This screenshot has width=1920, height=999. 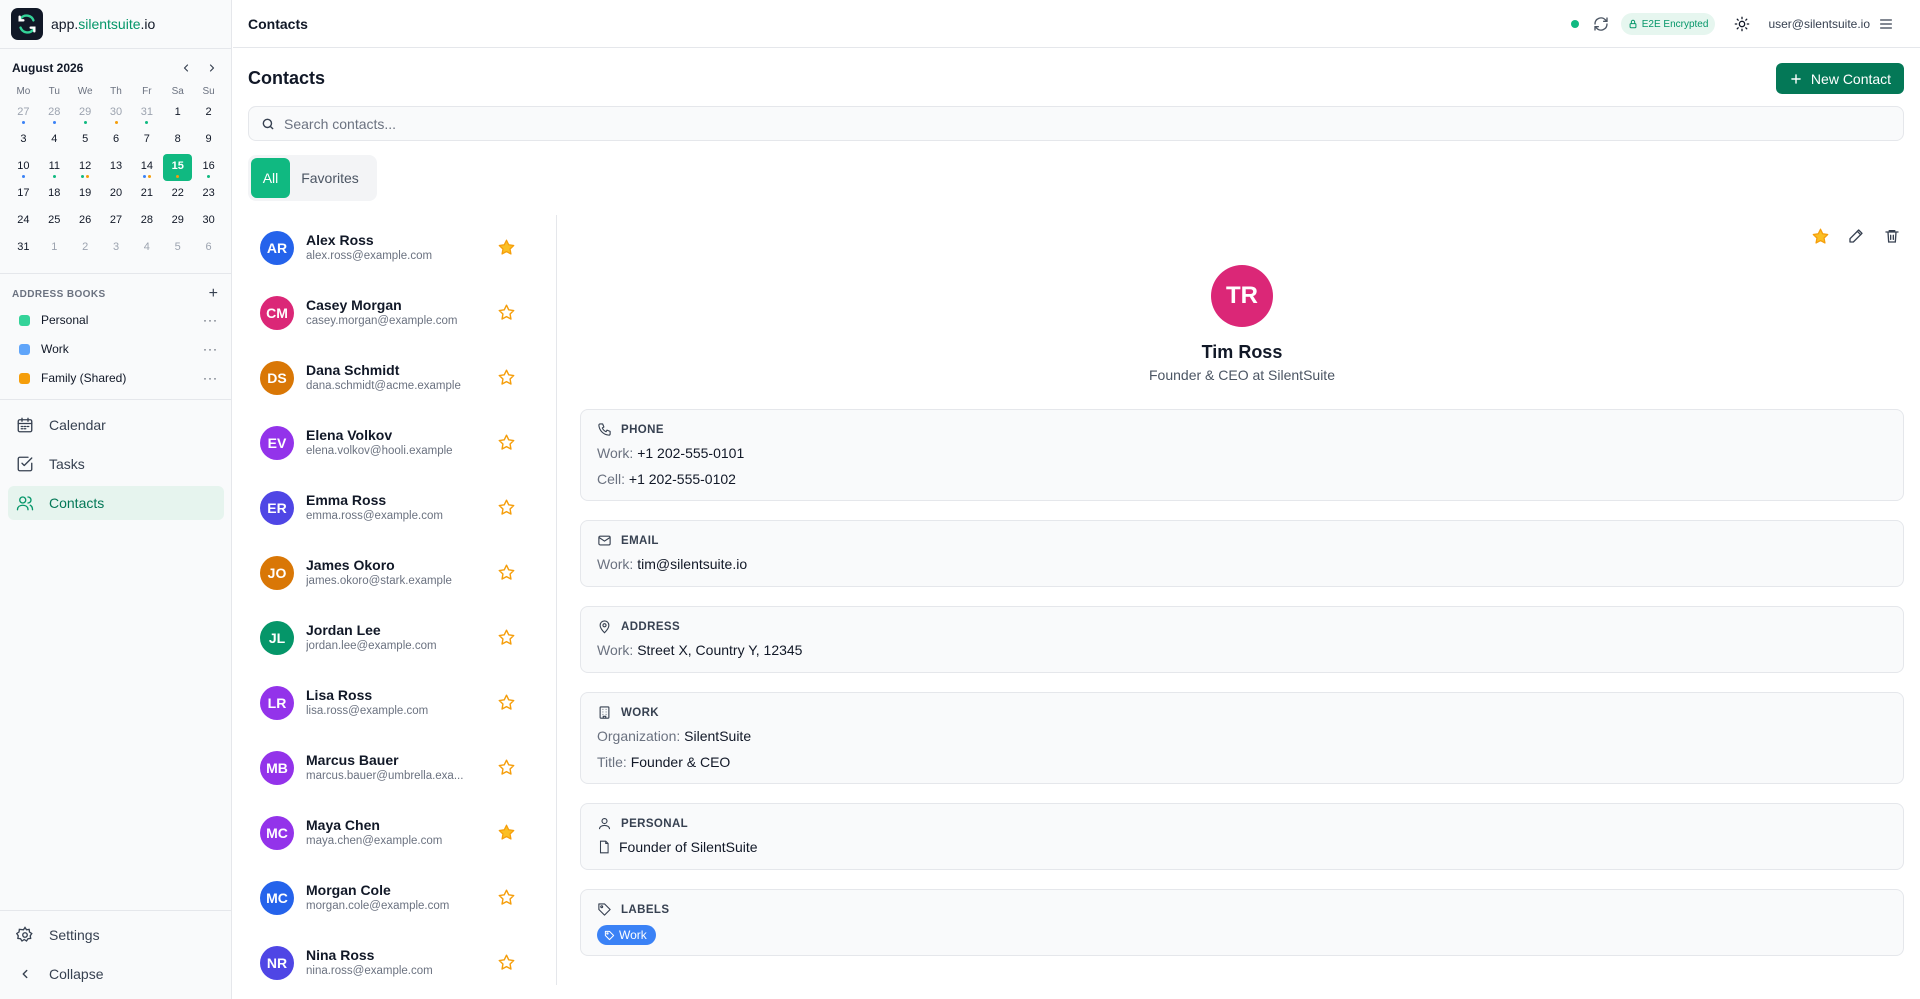 I want to click on calendar-day: 21, so click(x=146, y=194).